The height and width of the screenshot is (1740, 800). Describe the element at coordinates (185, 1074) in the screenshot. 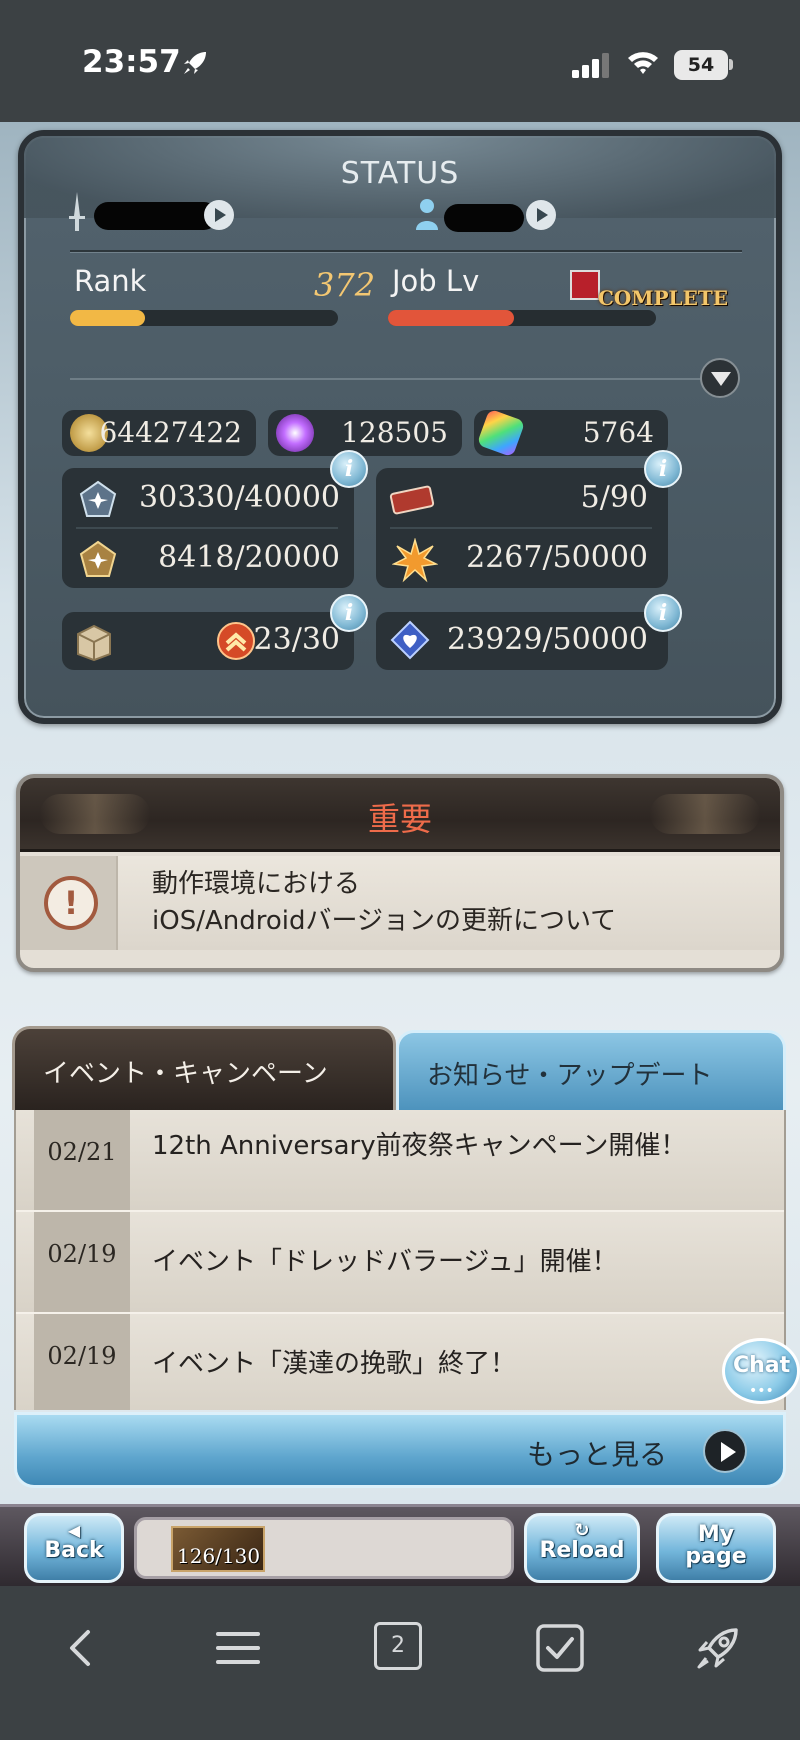

I see `tab-events-label: イベント・キャンペーン` at that location.